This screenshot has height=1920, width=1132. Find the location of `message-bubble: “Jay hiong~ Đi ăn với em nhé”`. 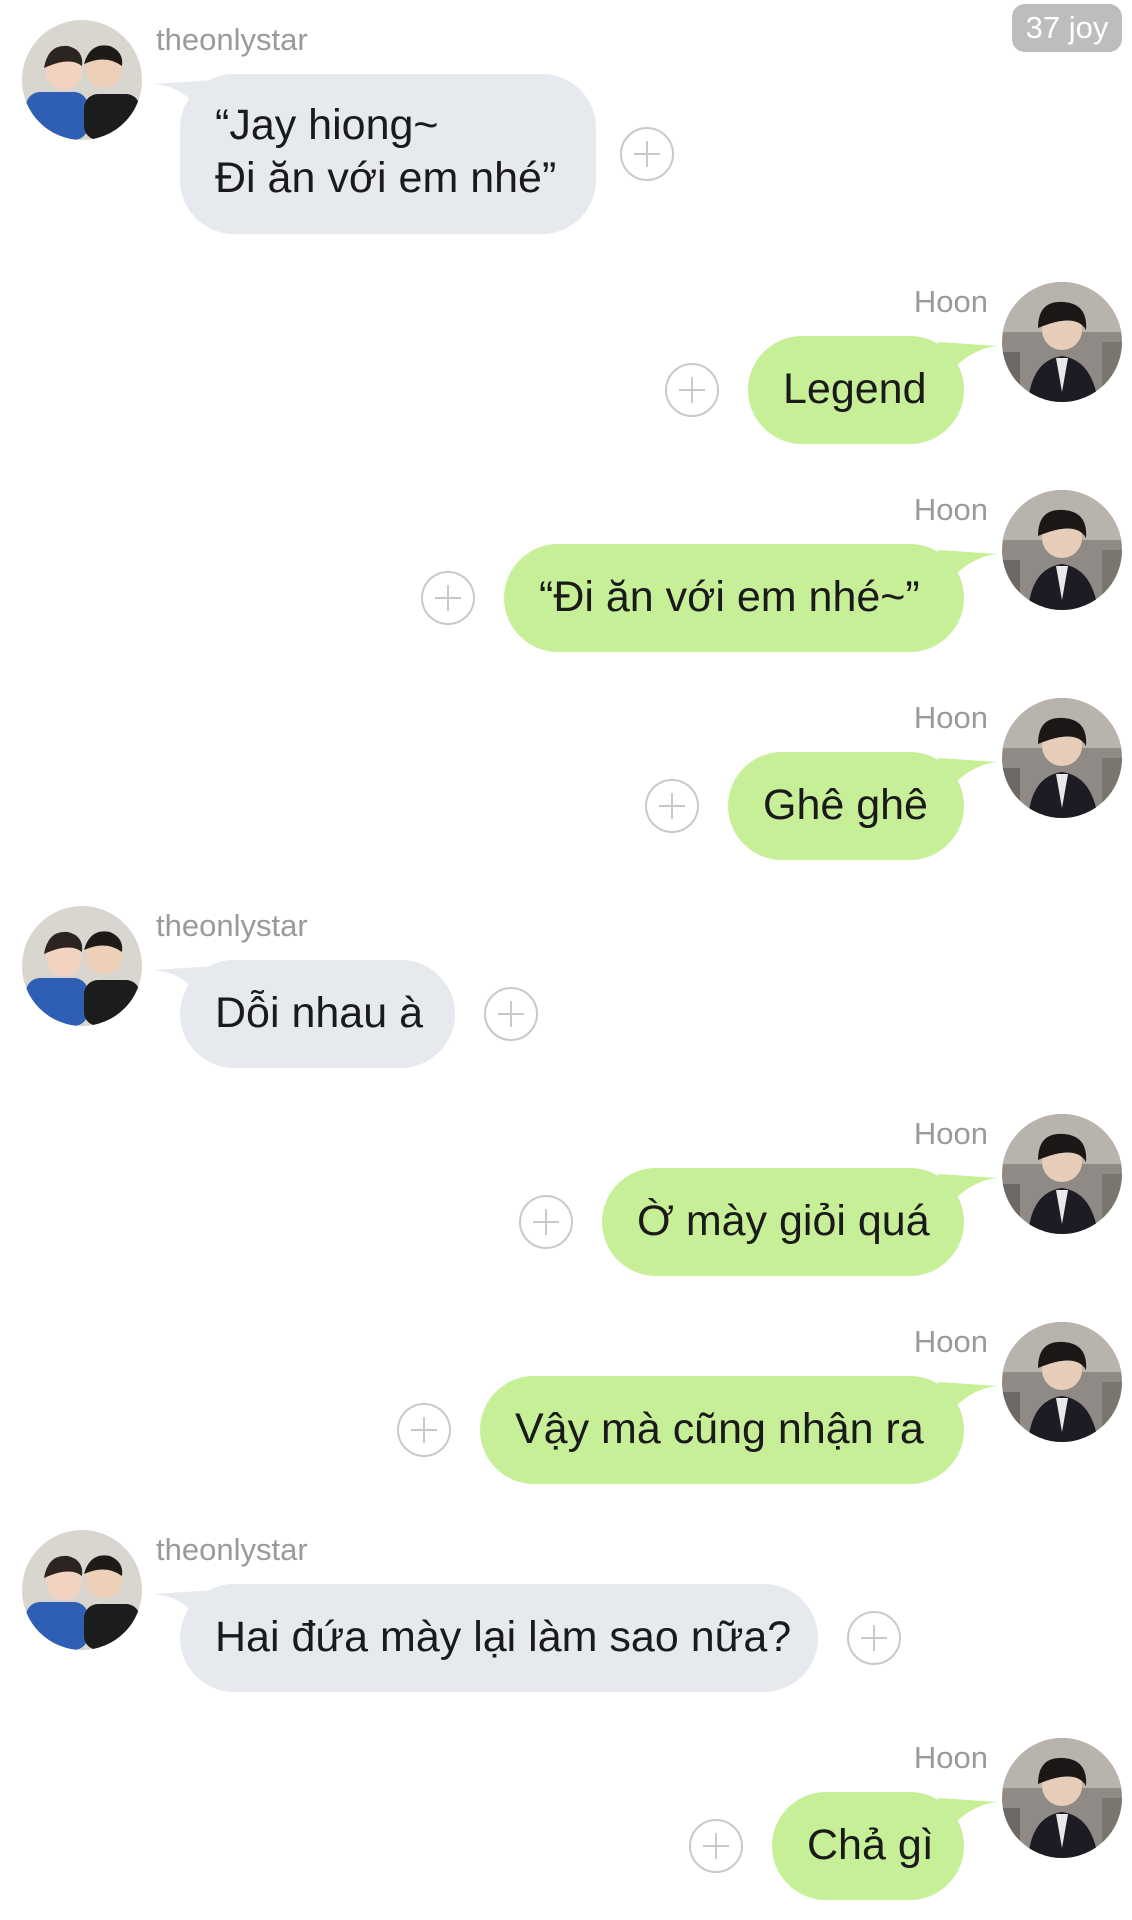

message-bubble: “Jay hiong~ Đi ăn với em nhé” is located at coordinates (388, 154).